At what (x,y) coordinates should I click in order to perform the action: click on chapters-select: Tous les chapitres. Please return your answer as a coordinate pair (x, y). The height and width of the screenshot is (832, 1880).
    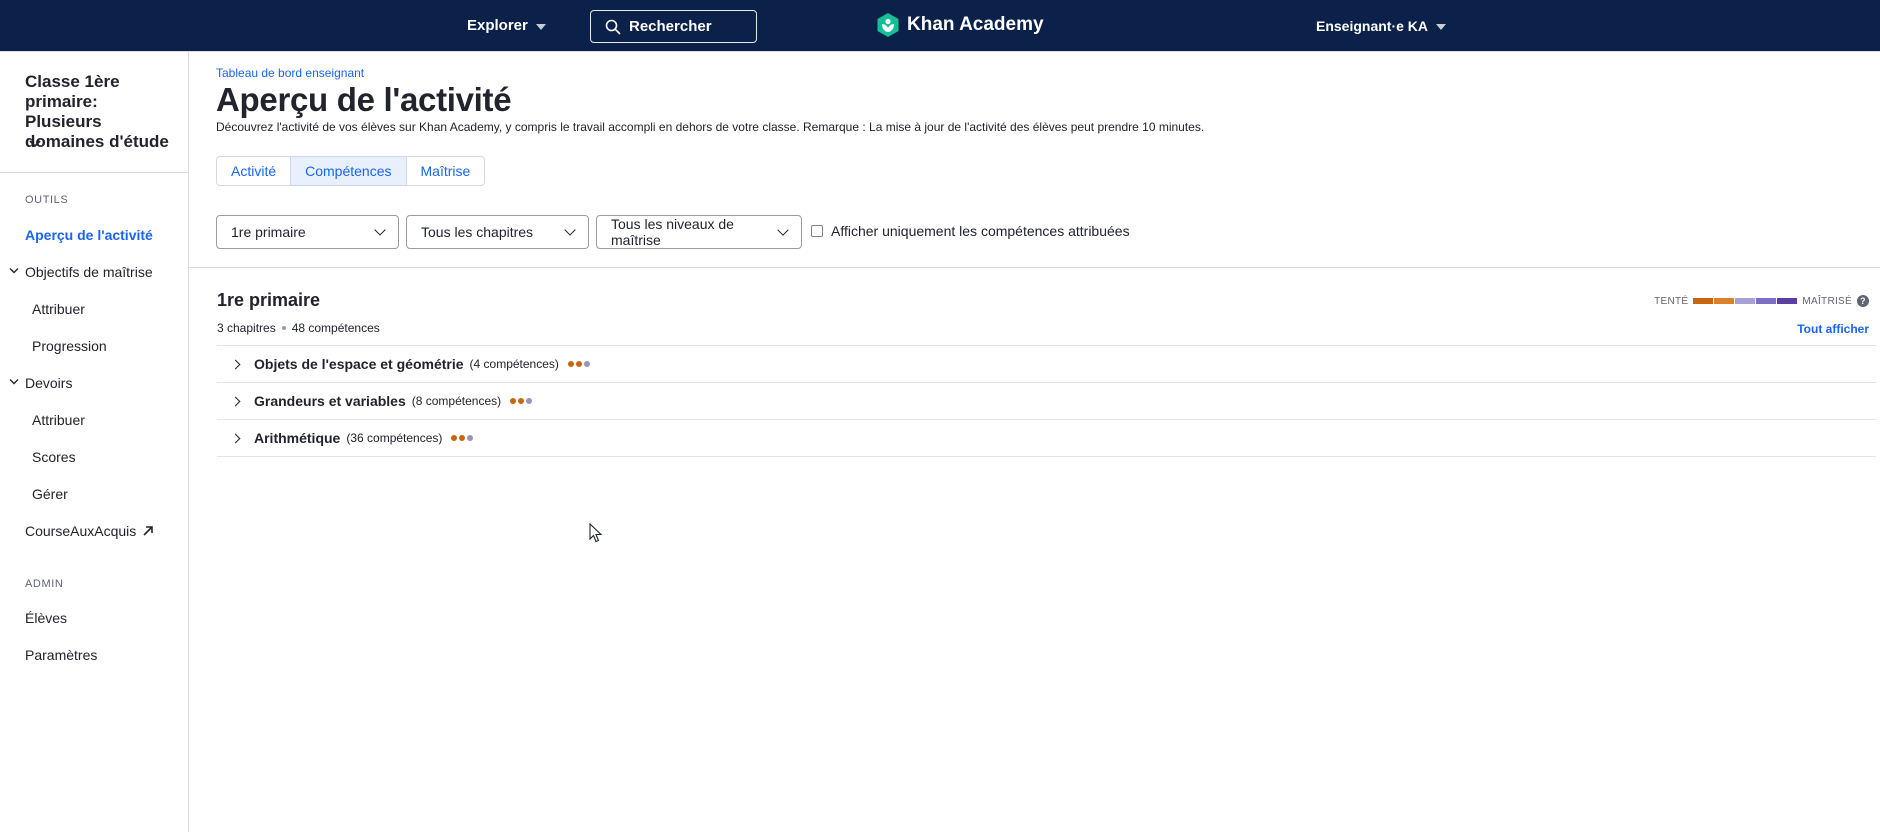
    Looking at the image, I should click on (497, 232).